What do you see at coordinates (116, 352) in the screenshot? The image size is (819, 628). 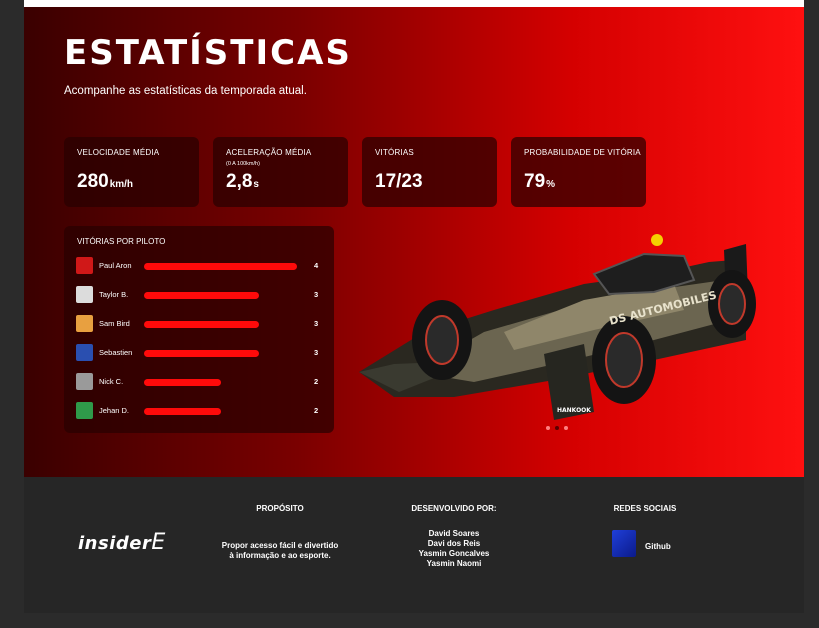 I see `driver-name: Sebastien` at bounding box center [116, 352].